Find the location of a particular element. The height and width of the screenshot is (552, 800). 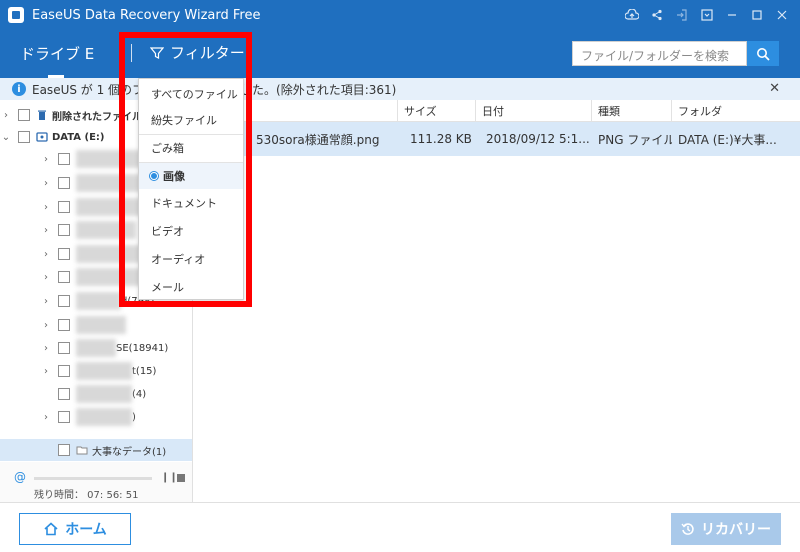

search-icon is located at coordinates (763, 54).